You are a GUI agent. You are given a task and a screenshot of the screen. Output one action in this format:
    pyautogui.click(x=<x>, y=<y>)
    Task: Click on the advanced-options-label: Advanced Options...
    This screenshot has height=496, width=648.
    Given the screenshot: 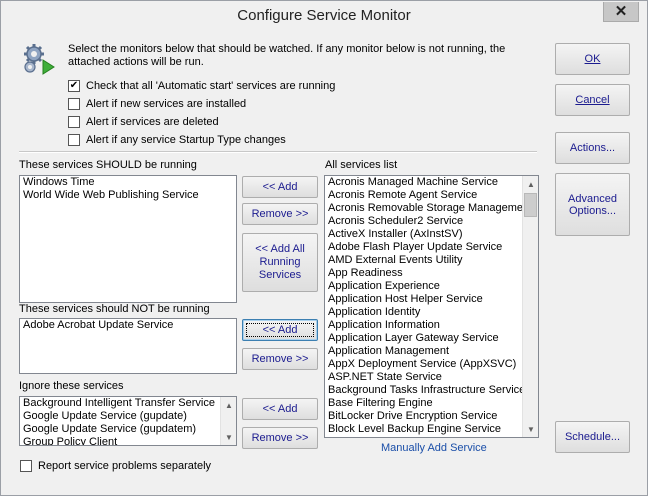 What is the action you would take?
    pyautogui.click(x=592, y=204)
    